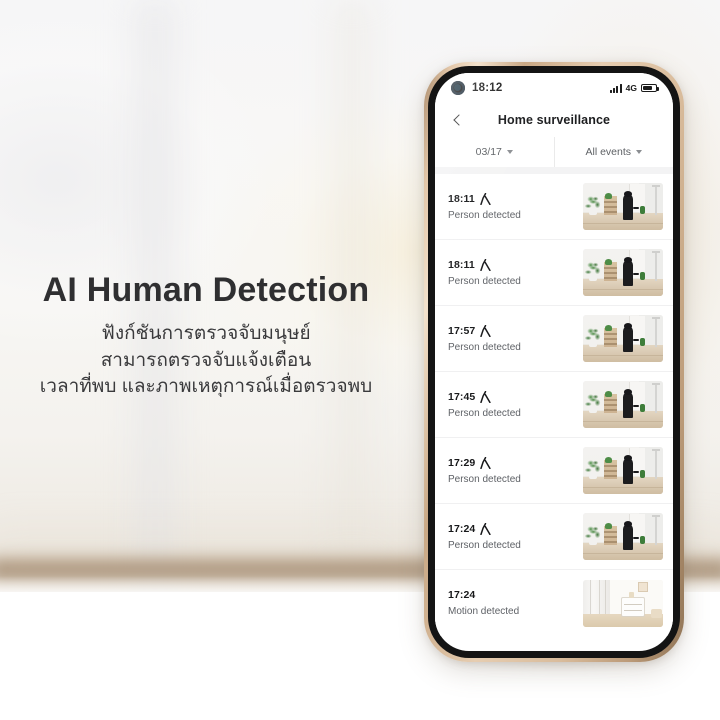 The image size is (720, 720). What do you see at coordinates (487, 88) in the screenshot?
I see `status-bar-time: 18:12` at bounding box center [487, 88].